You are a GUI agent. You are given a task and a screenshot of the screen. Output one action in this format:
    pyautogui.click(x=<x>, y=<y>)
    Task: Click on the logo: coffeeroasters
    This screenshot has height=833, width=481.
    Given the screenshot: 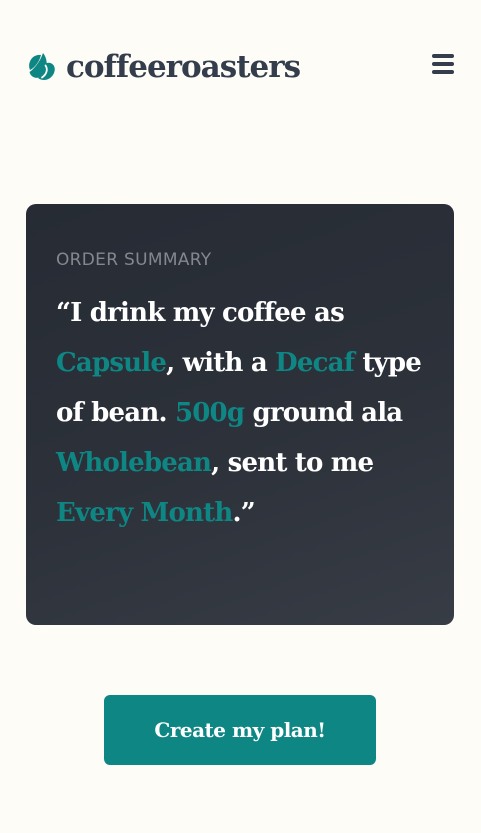 What is the action you would take?
    pyautogui.click(x=163, y=67)
    